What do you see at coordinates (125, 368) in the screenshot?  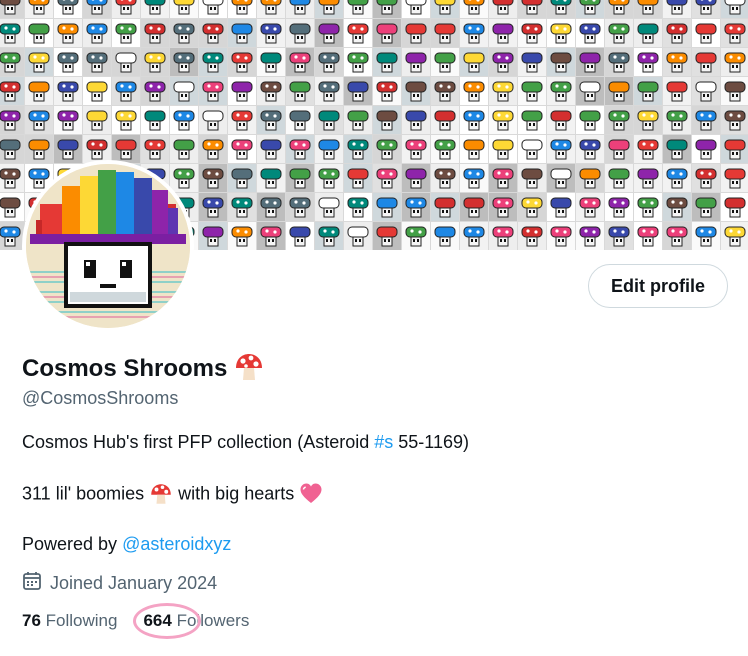 I see `display-name: Cosmos Shrooms` at bounding box center [125, 368].